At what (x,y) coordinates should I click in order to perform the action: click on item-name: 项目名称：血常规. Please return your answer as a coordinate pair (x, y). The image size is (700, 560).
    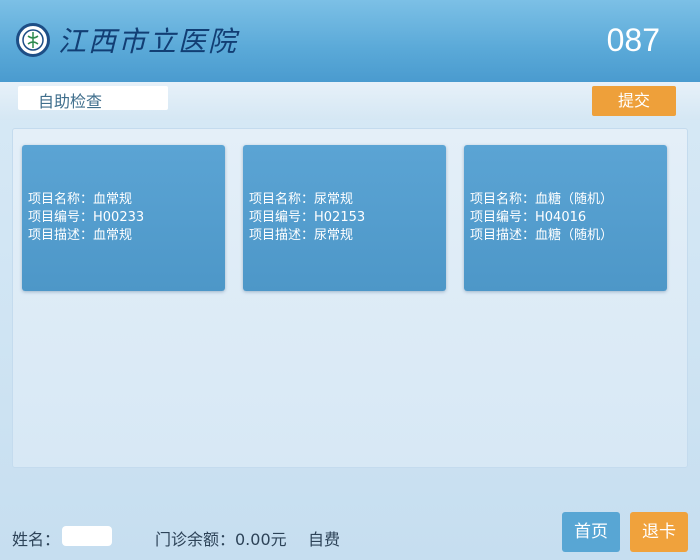
    Looking at the image, I should click on (80, 199).